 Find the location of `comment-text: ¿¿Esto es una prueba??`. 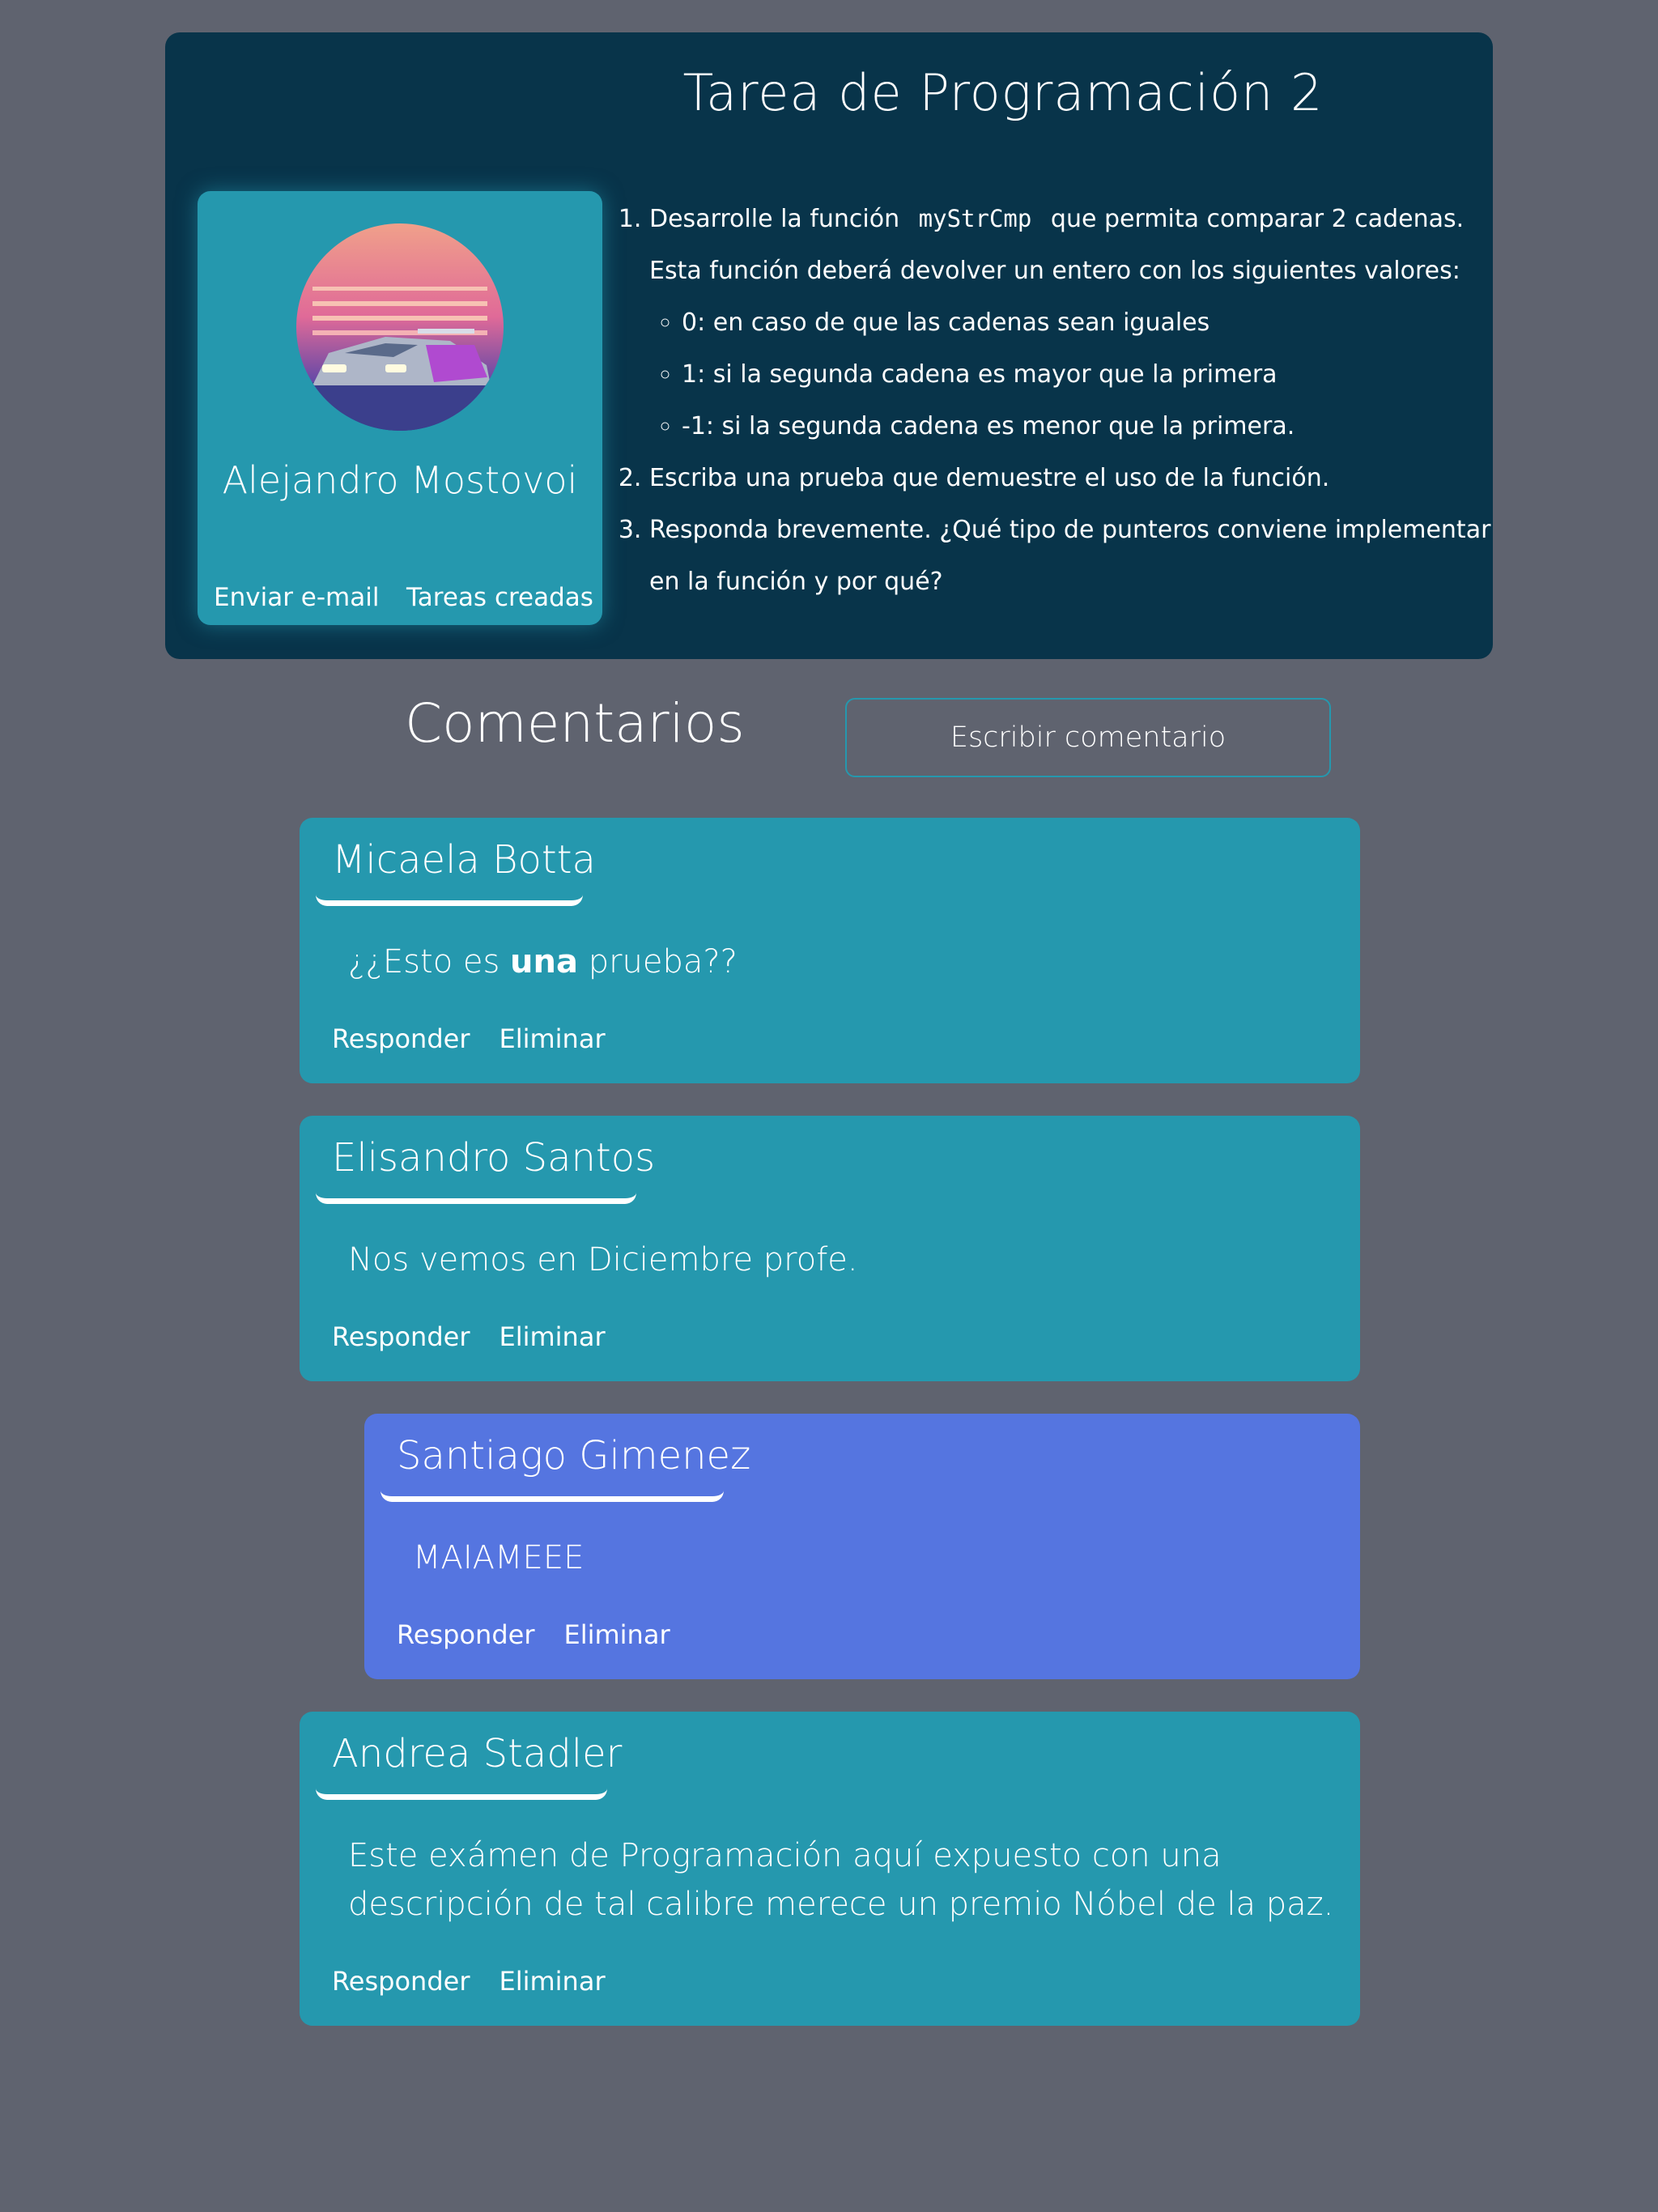

comment-text: ¿¿Esto es una prueba?? is located at coordinates (846, 962).